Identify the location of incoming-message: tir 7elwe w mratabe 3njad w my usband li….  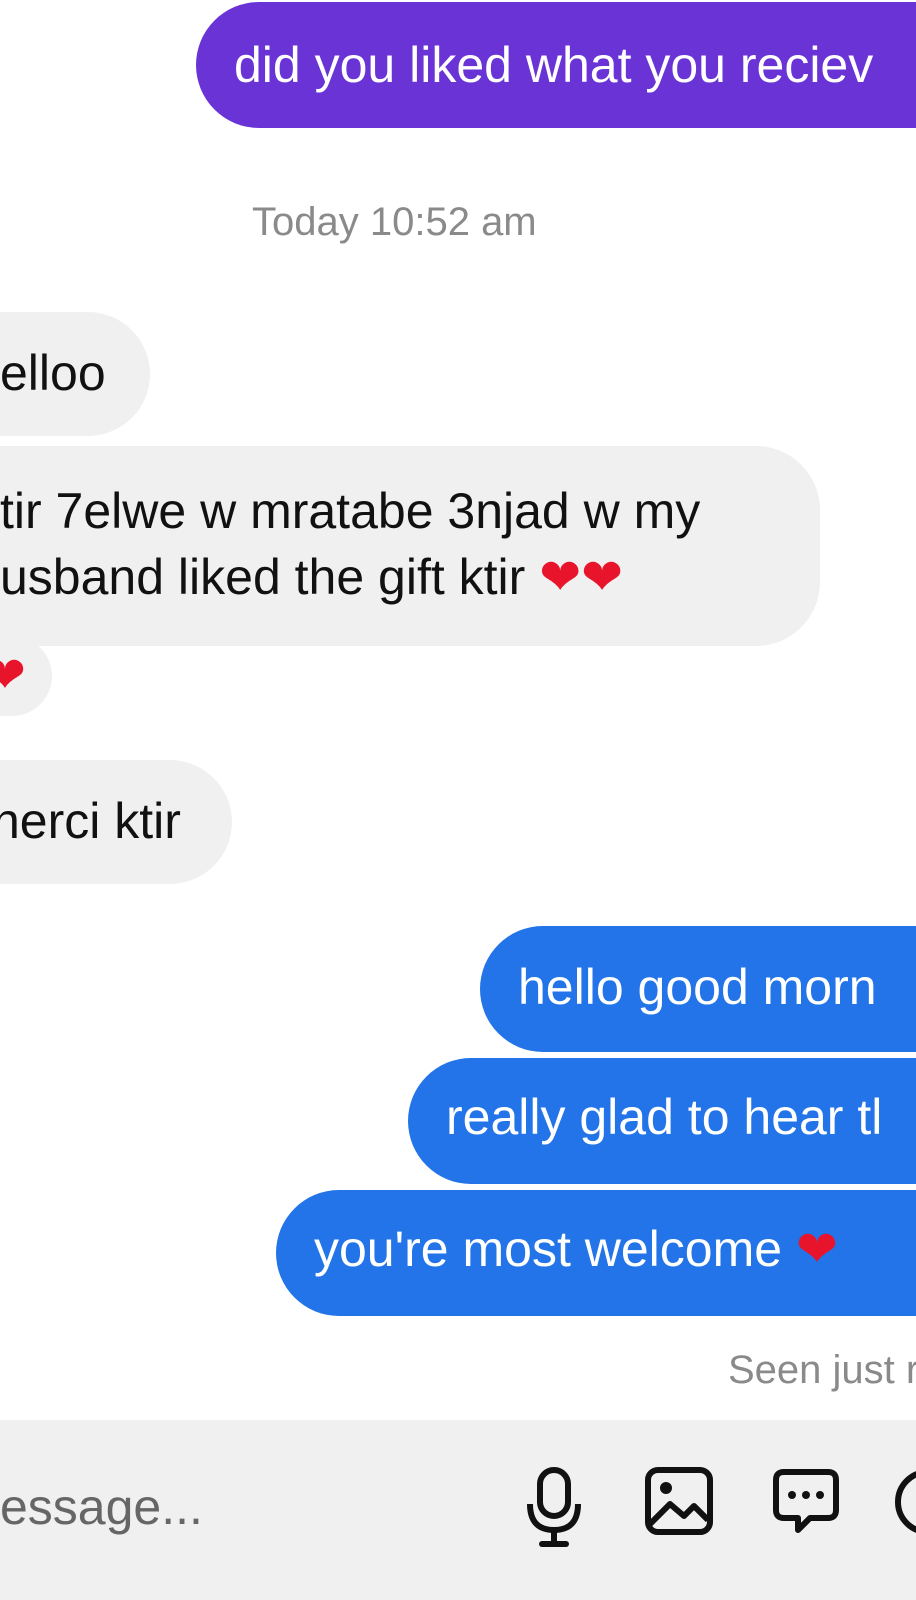
(410, 546).